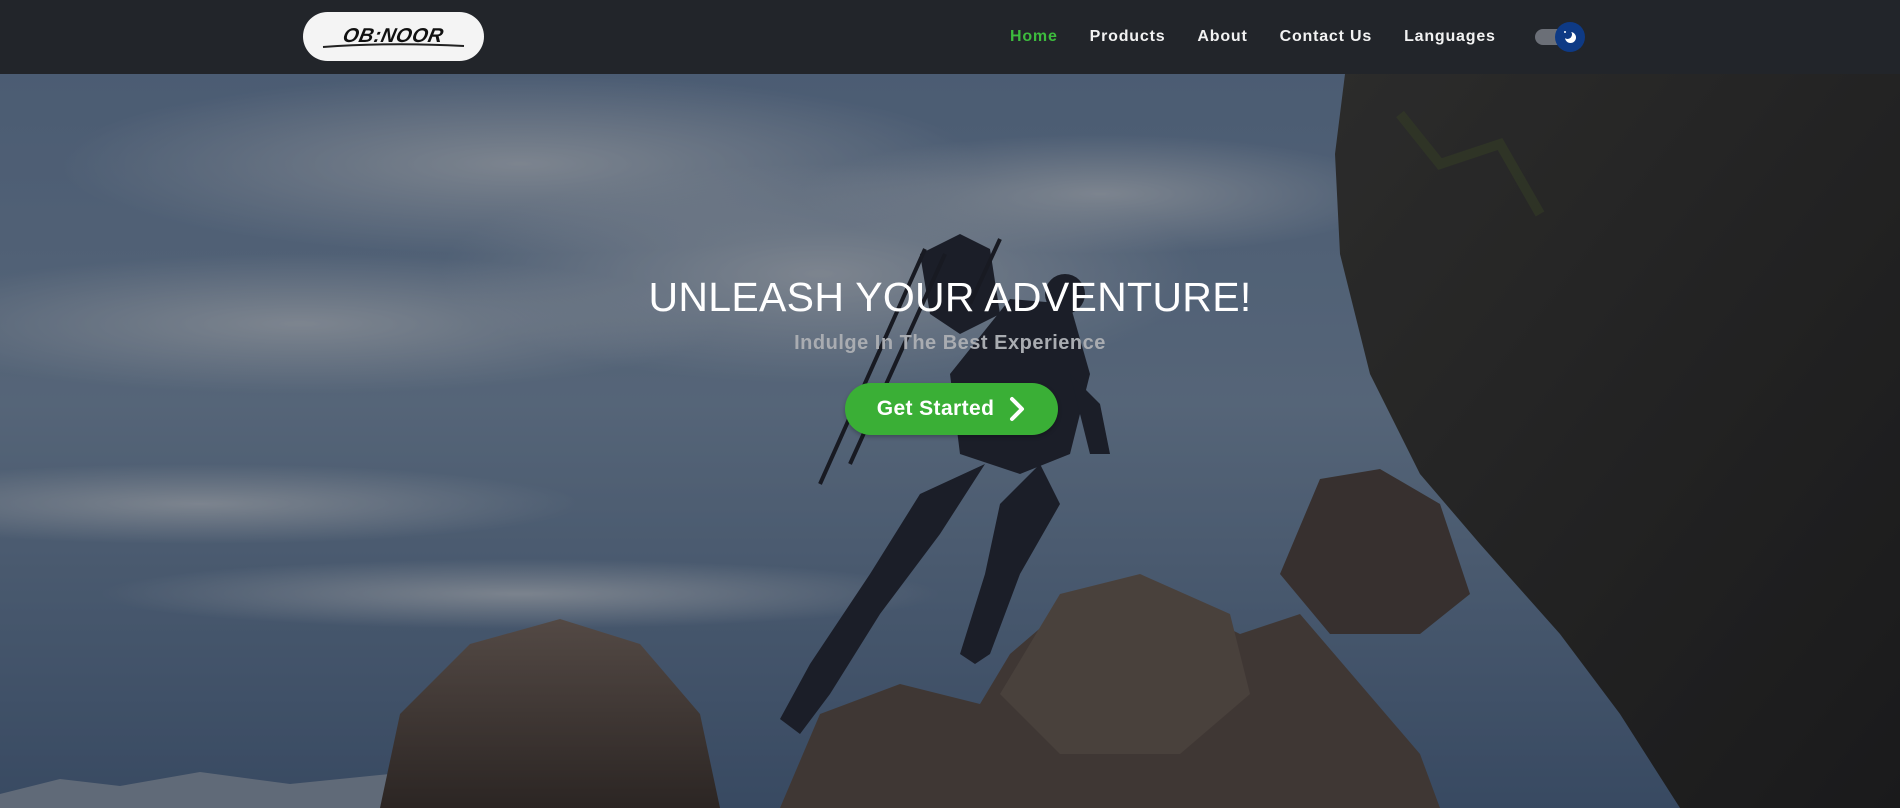 The width and height of the screenshot is (1900, 808). What do you see at coordinates (1034, 37) in the screenshot?
I see `nav-home: Home` at bounding box center [1034, 37].